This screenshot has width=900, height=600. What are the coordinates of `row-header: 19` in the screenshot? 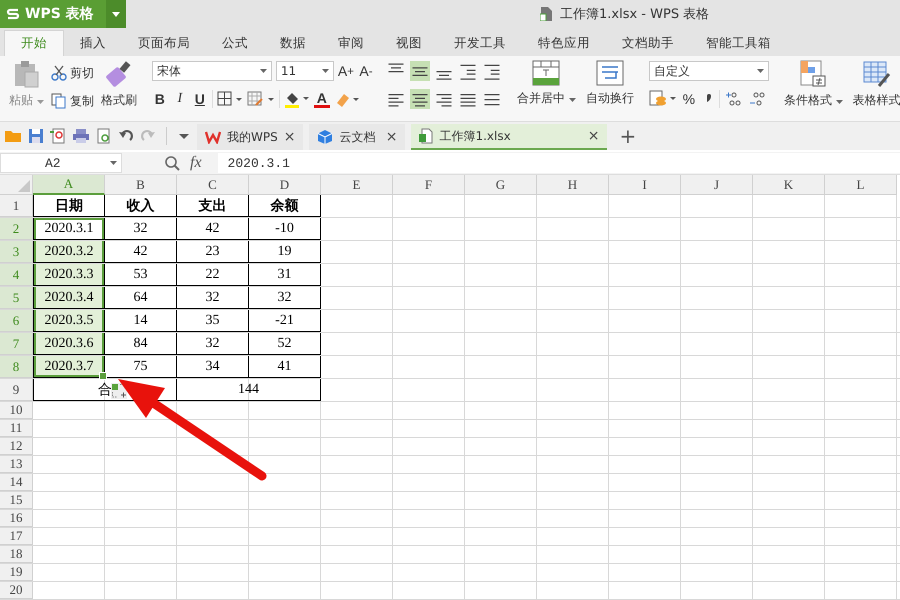 It's located at (16, 572).